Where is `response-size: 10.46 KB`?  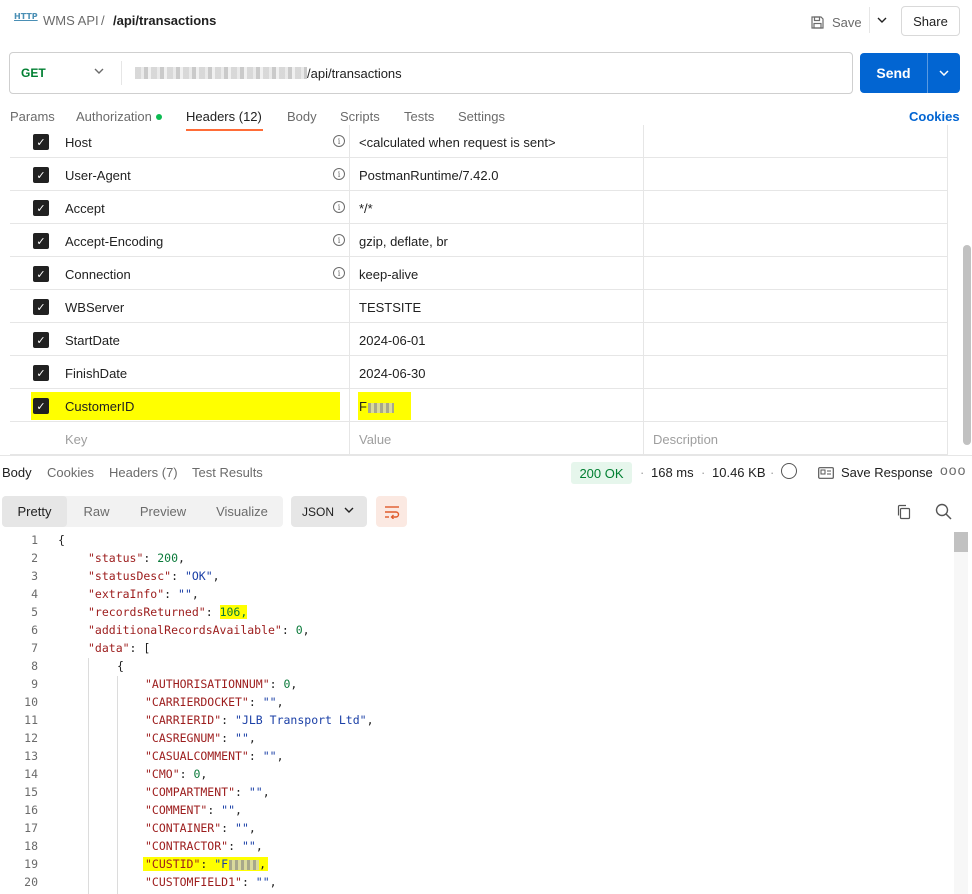
response-size: 10.46 KB is located at coordinates (739, 472).